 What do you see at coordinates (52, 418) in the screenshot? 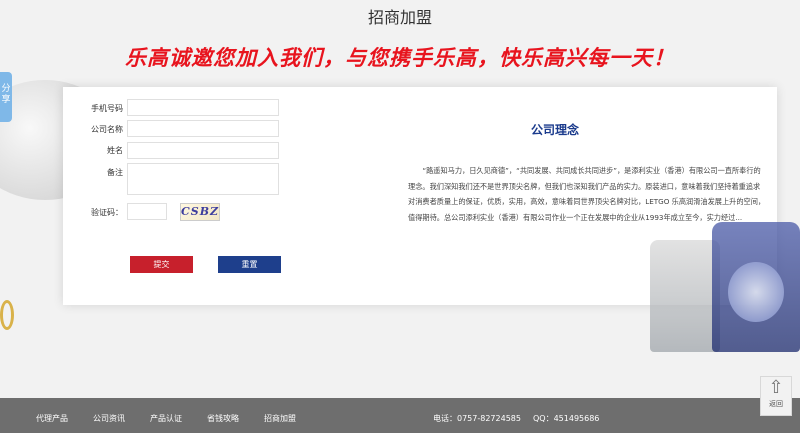
I see `footer-link-products: 代理产品` at bounding box center [52, 418].